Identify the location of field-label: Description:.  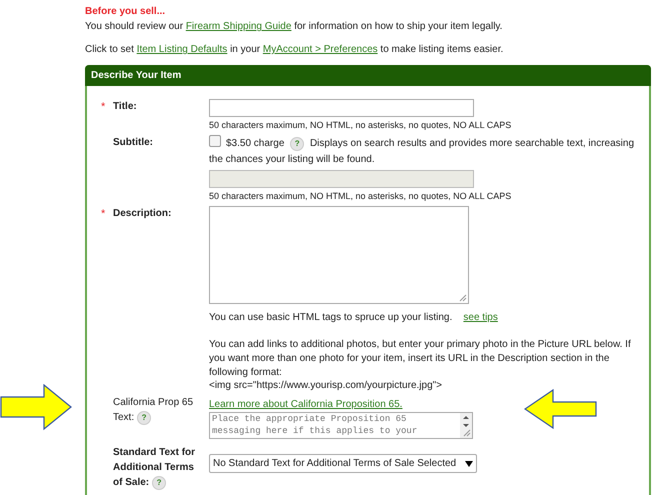
(142, 214).